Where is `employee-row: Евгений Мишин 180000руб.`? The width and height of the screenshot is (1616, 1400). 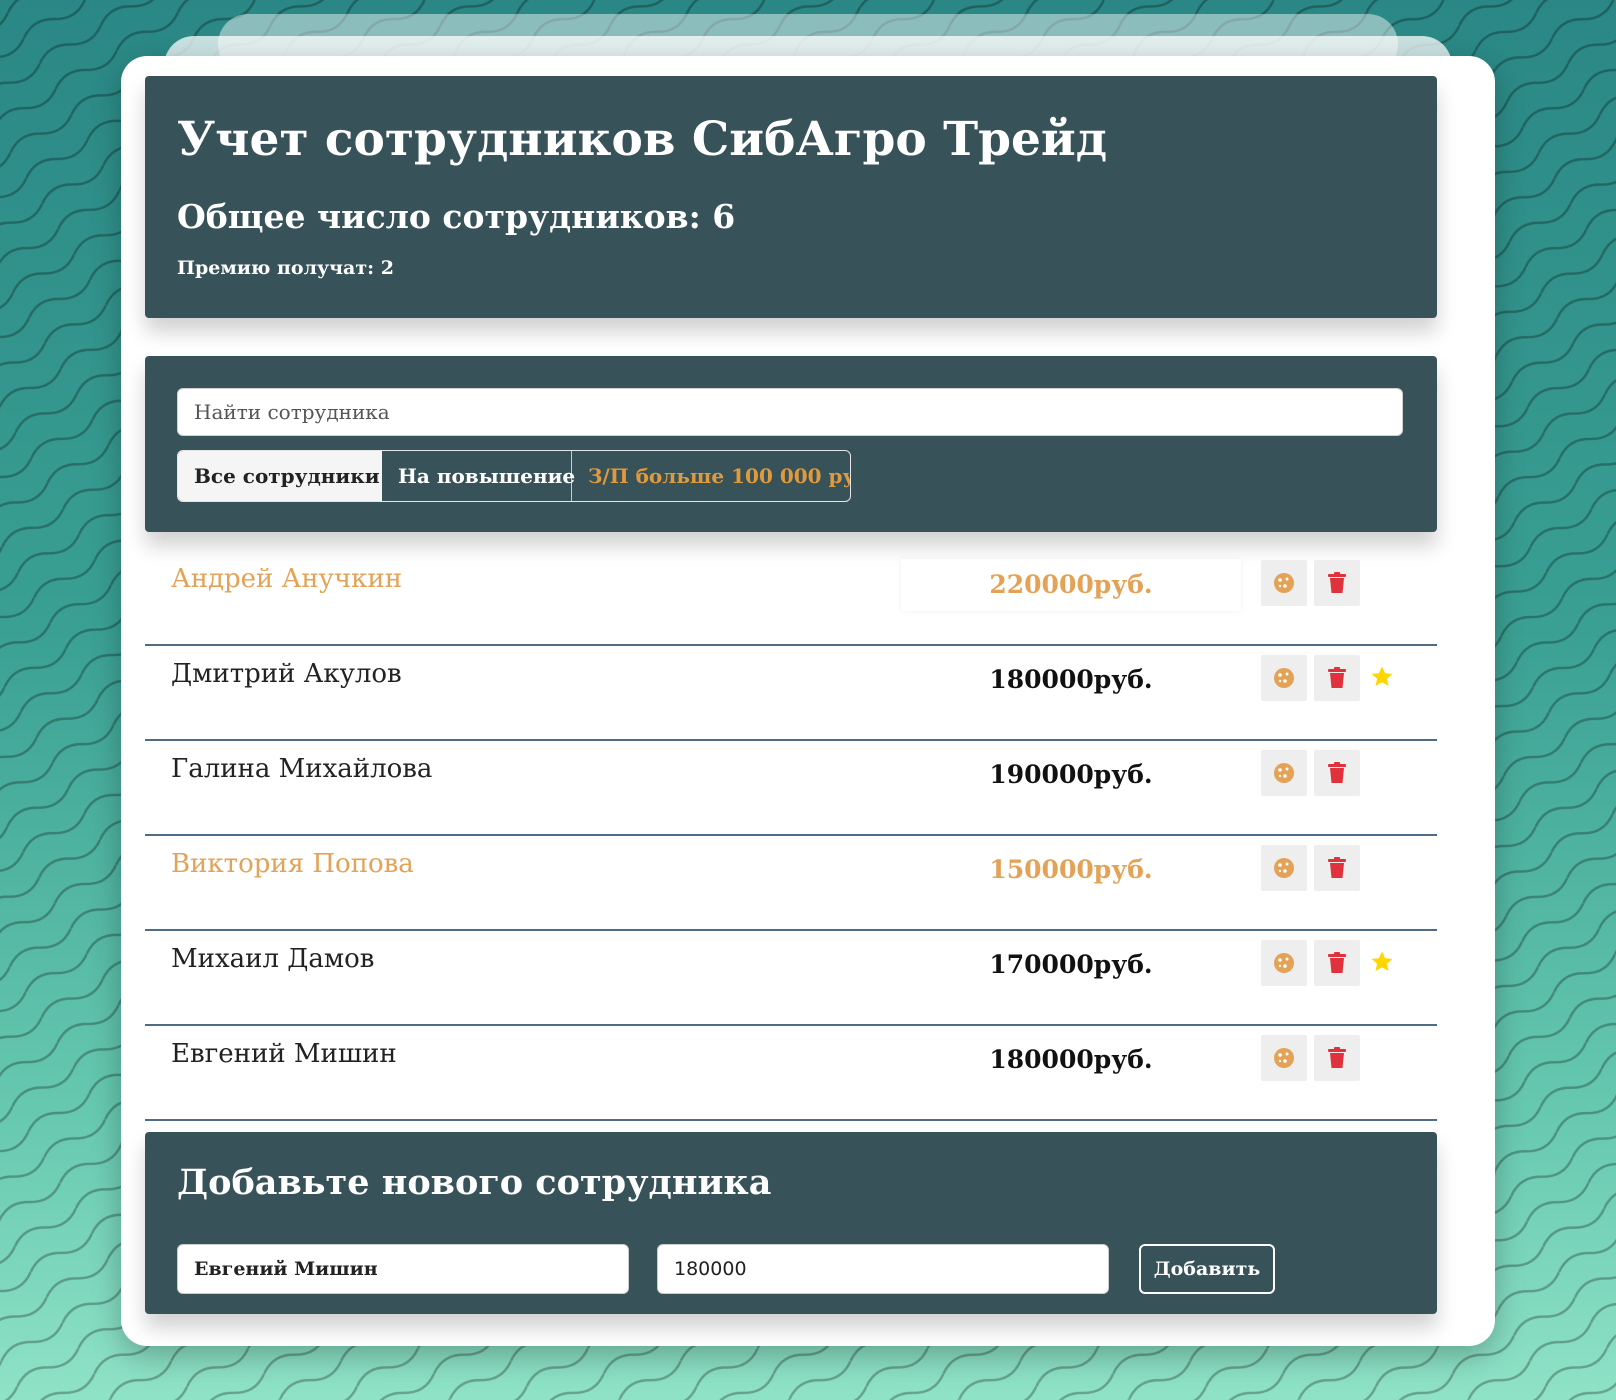 employee-row: Евгений Мишин 180000руб. is located at coordinates (791, 1073).